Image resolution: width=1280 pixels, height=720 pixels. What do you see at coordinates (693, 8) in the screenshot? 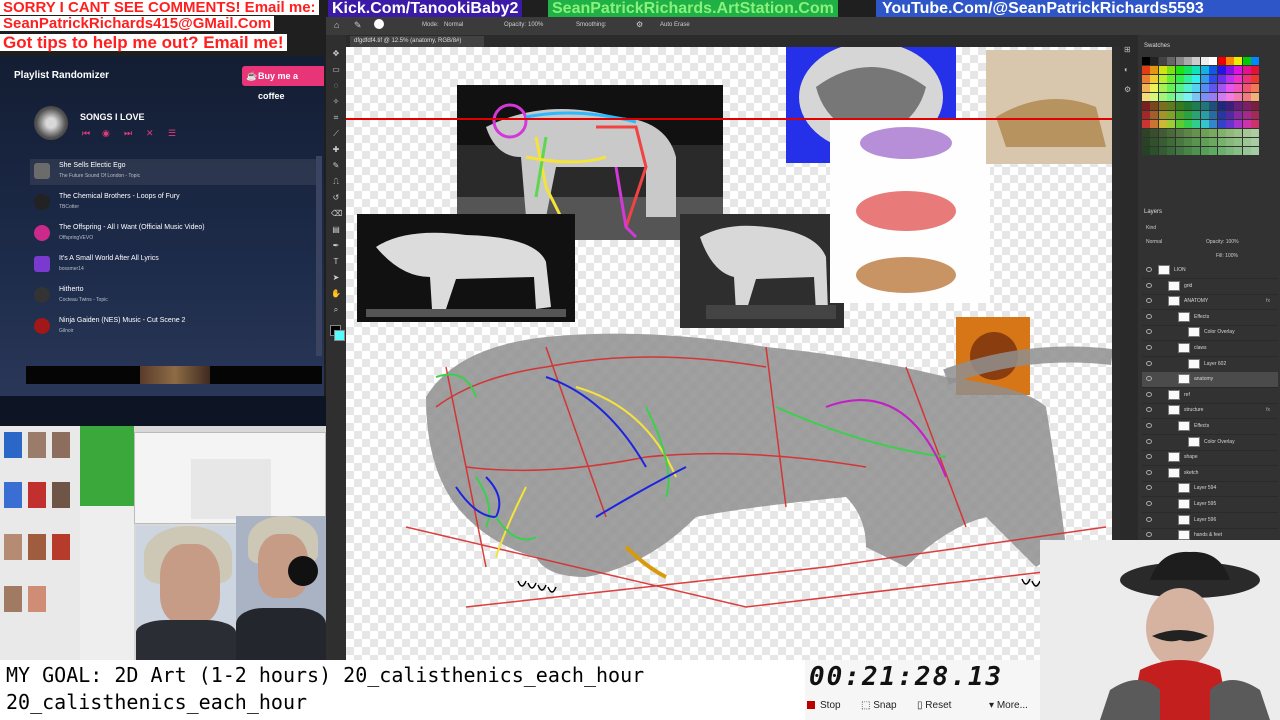
I see `artstation-link: SeanPatrickRichards.ArtStation.Com` at bounding box center [693, 8].